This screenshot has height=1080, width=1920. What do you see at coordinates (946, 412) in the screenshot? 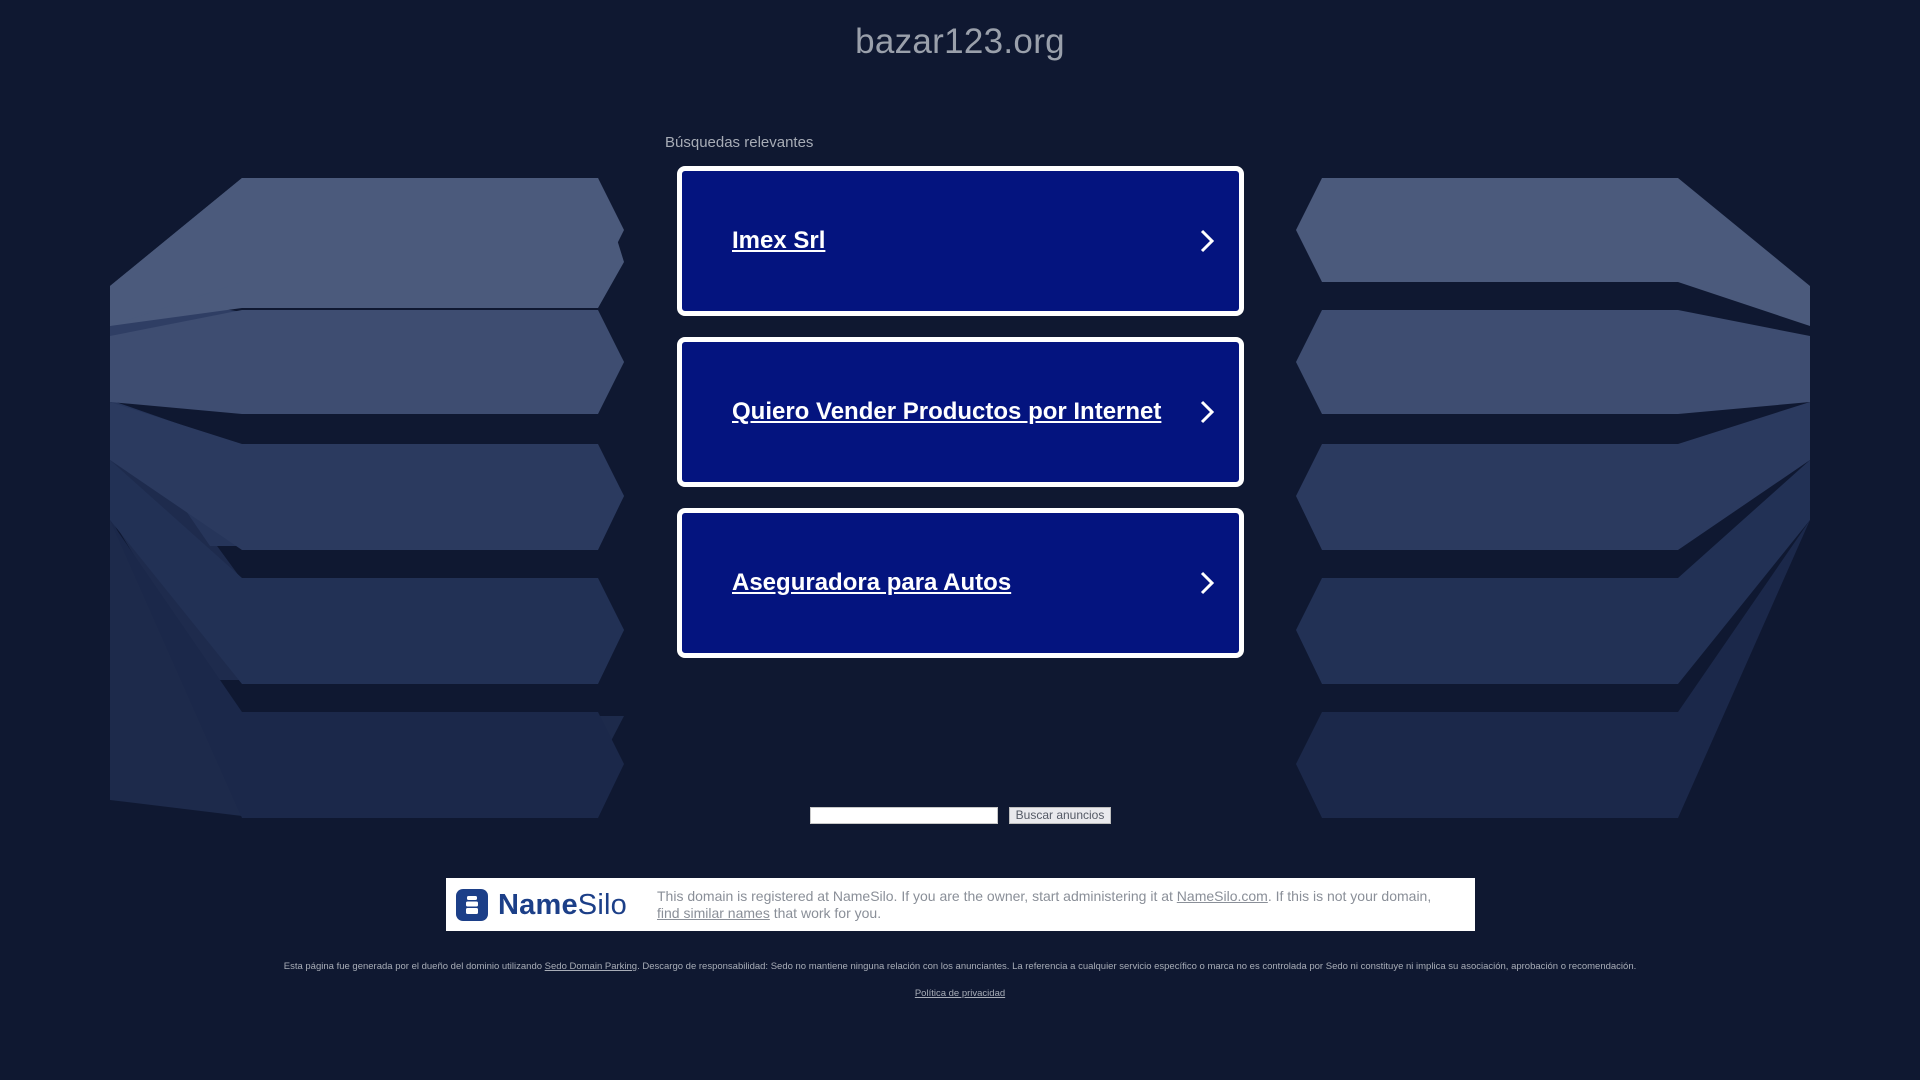
I see `search-result-label: Quiero Vender Productos por Internet` at bounding box center [946, 412].